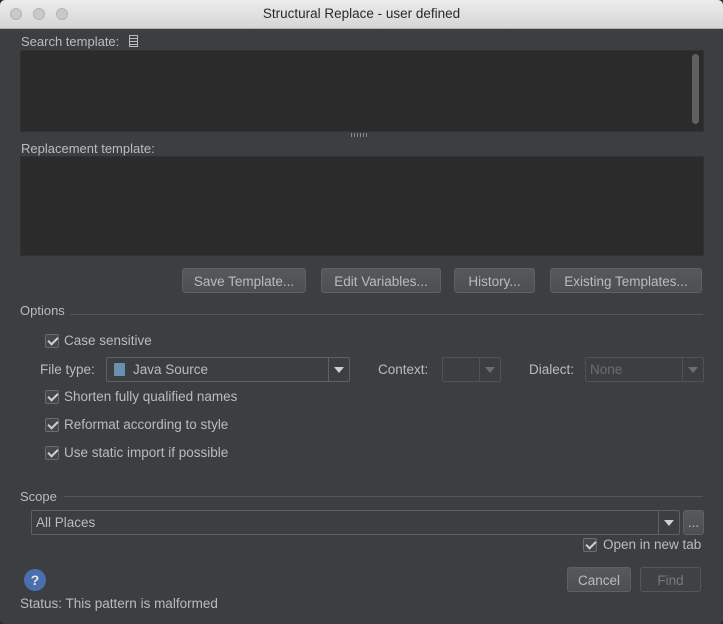 The height and width of the screenshot is (624, 723). I want to click on scope-value: All Places, so click(66, 522).